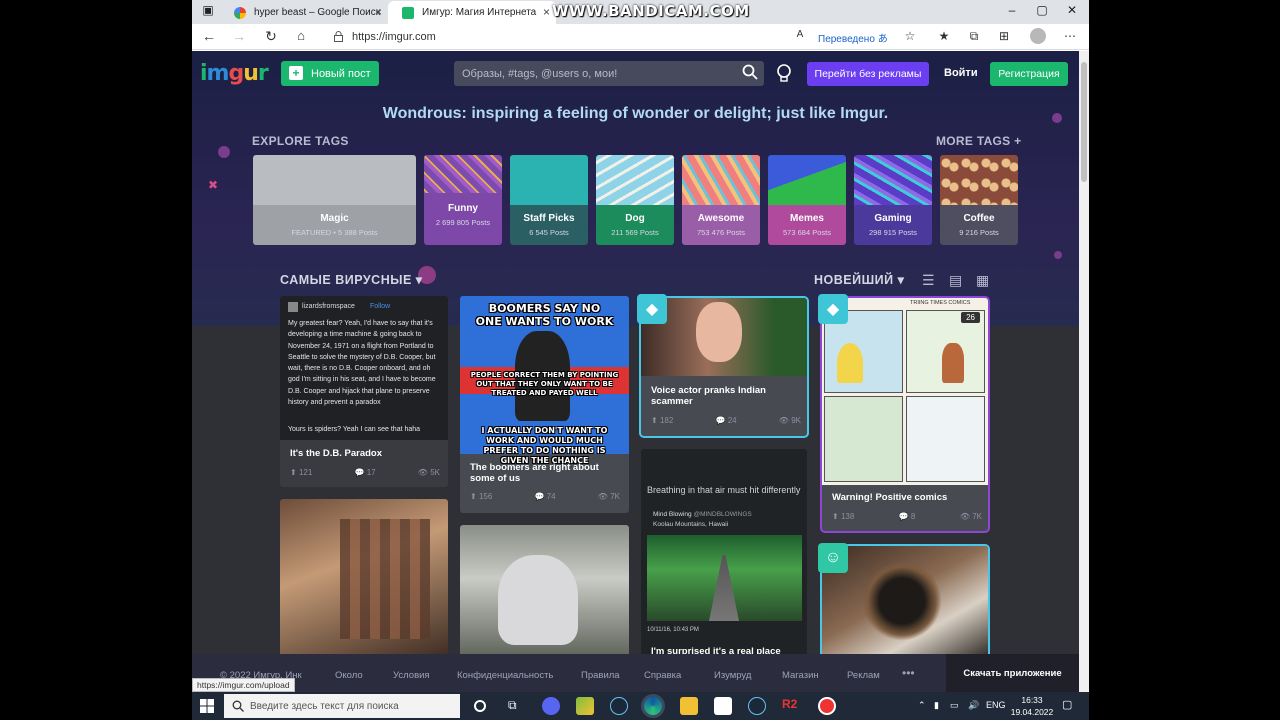  Describe the element at coordinates (955, 280) in the screenshot. I see `wide-view-icon: ▤` at that location.